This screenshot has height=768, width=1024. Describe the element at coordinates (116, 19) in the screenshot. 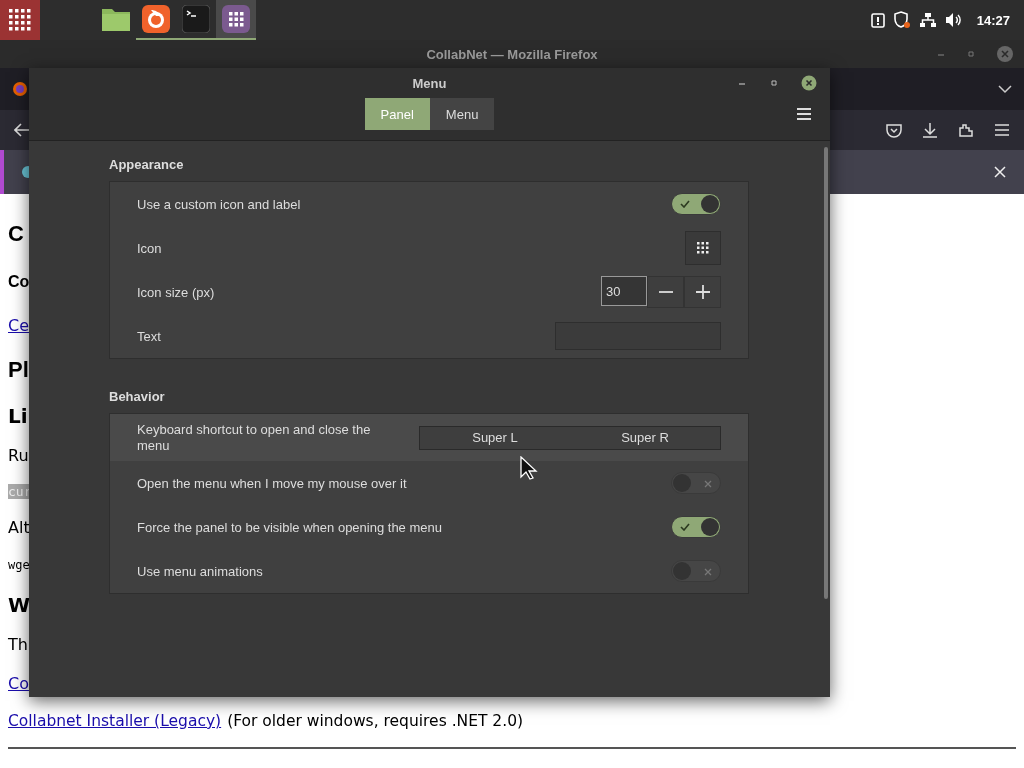

I see `folder-icon` at that location.